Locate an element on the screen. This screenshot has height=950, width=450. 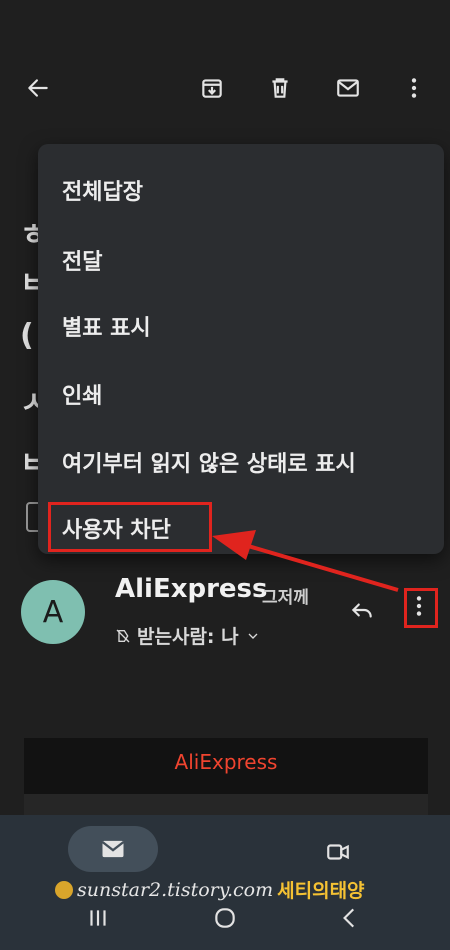
meet-video-icon is located at coordinates (338, 852).